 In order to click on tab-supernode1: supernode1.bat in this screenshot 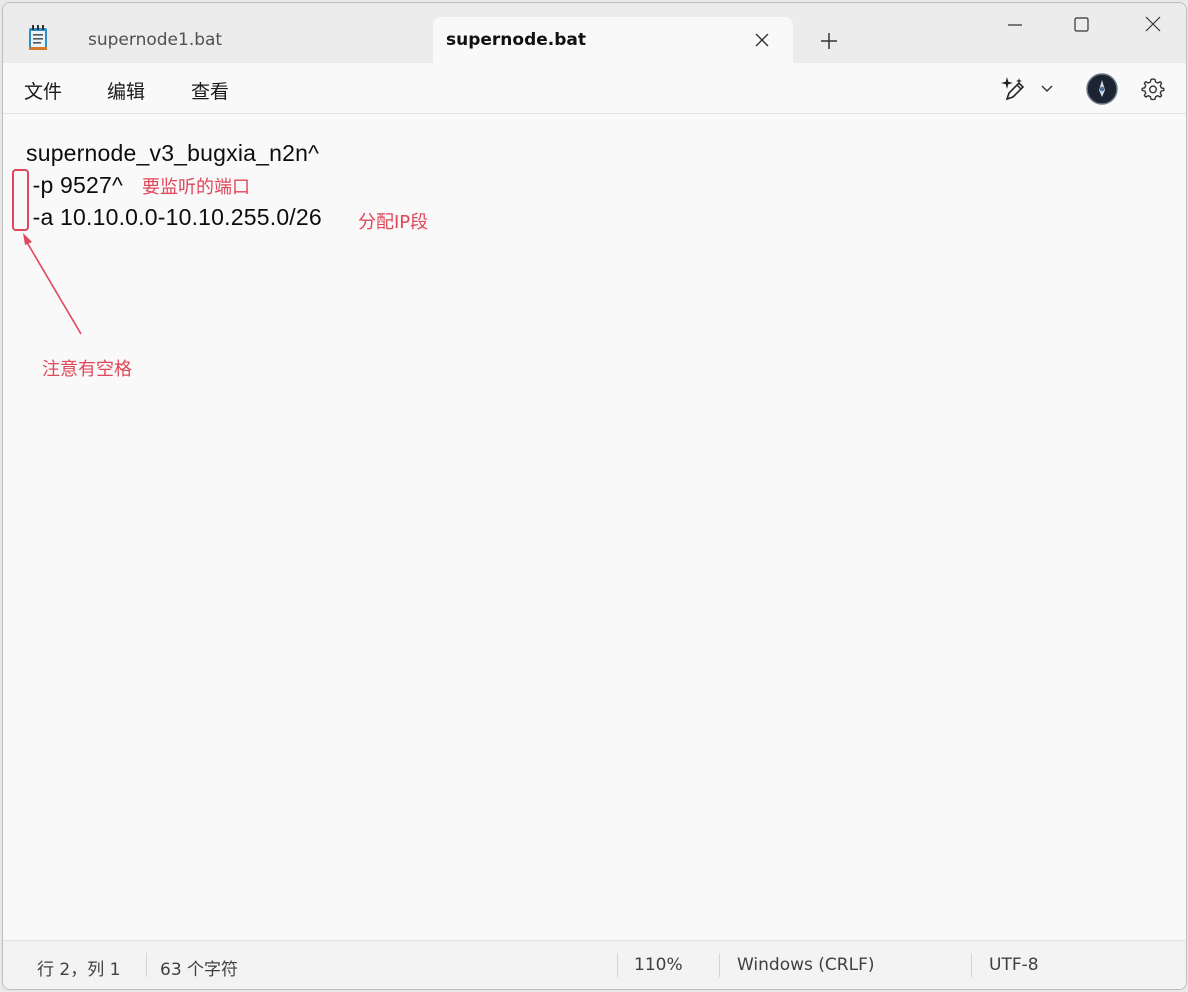, I will do `click(250, 40)`.